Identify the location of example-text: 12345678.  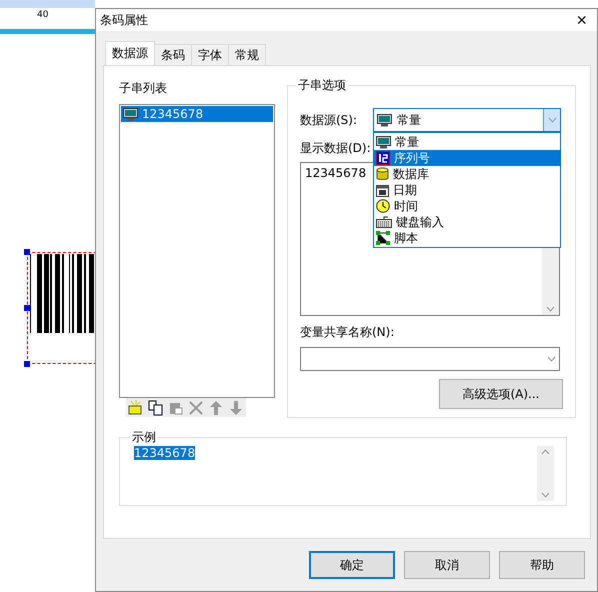
(165, 453).